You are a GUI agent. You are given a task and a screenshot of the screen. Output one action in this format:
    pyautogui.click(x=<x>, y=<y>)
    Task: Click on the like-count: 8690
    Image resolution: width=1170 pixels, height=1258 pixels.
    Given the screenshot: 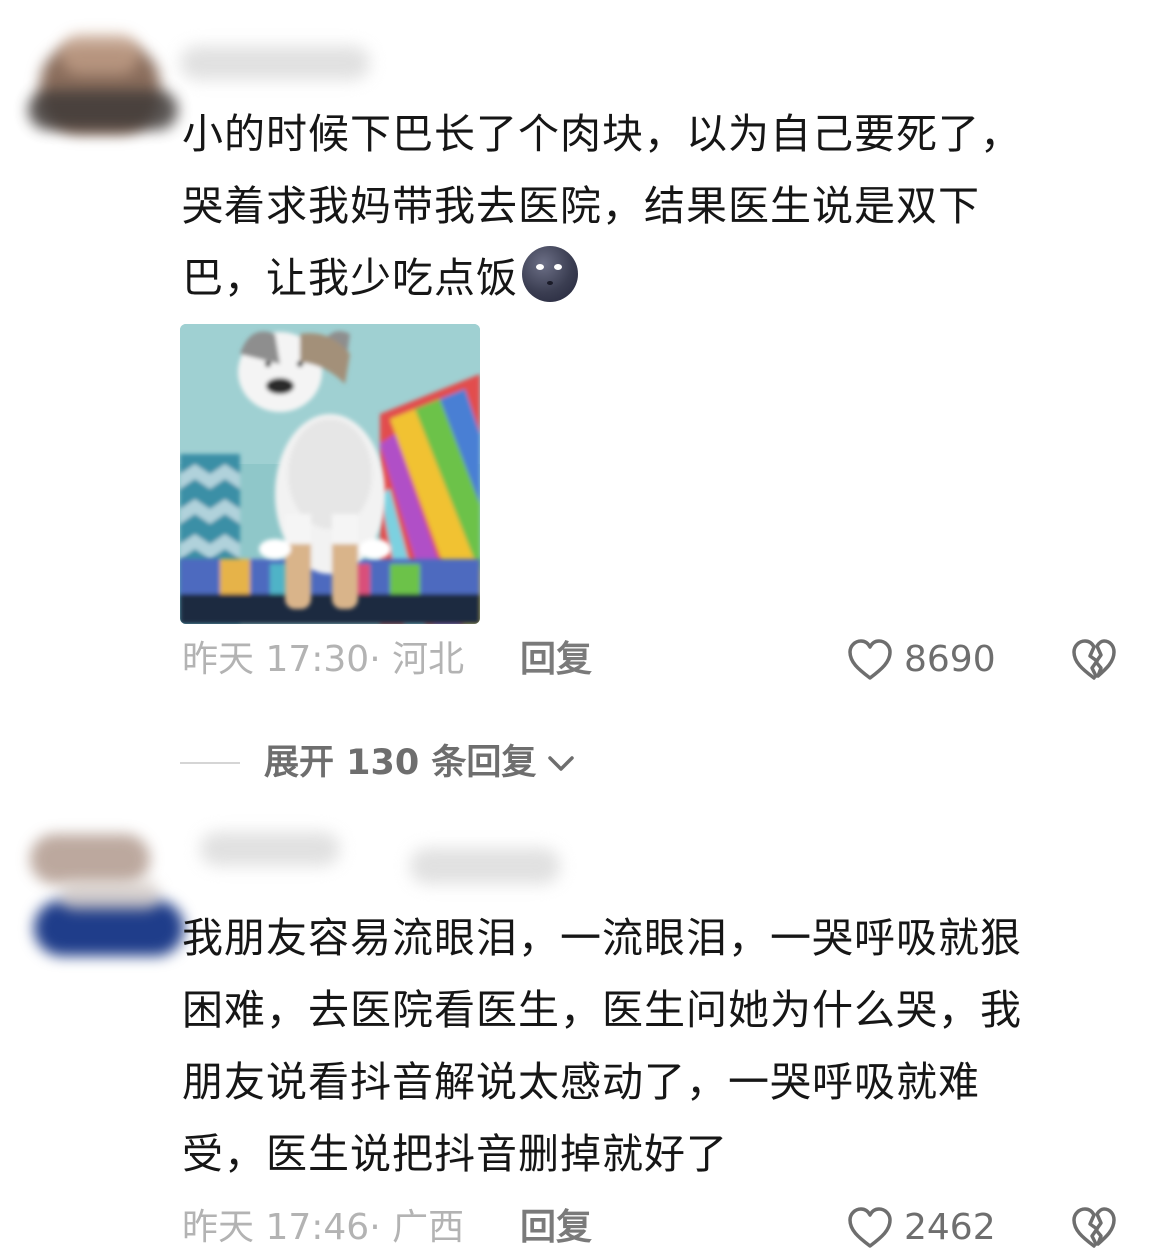 What is the action you would take?
    pyautogui.click(x=950, y=659)
    